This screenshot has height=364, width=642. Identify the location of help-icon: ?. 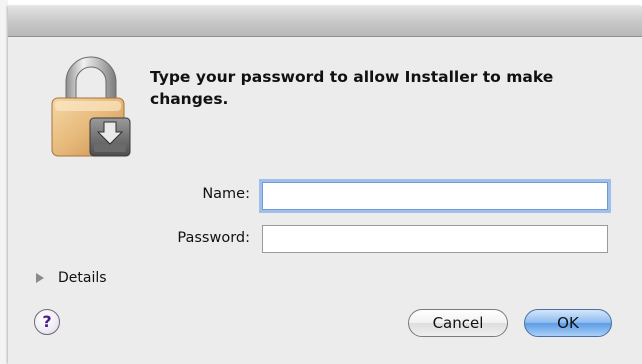
(47, 321).